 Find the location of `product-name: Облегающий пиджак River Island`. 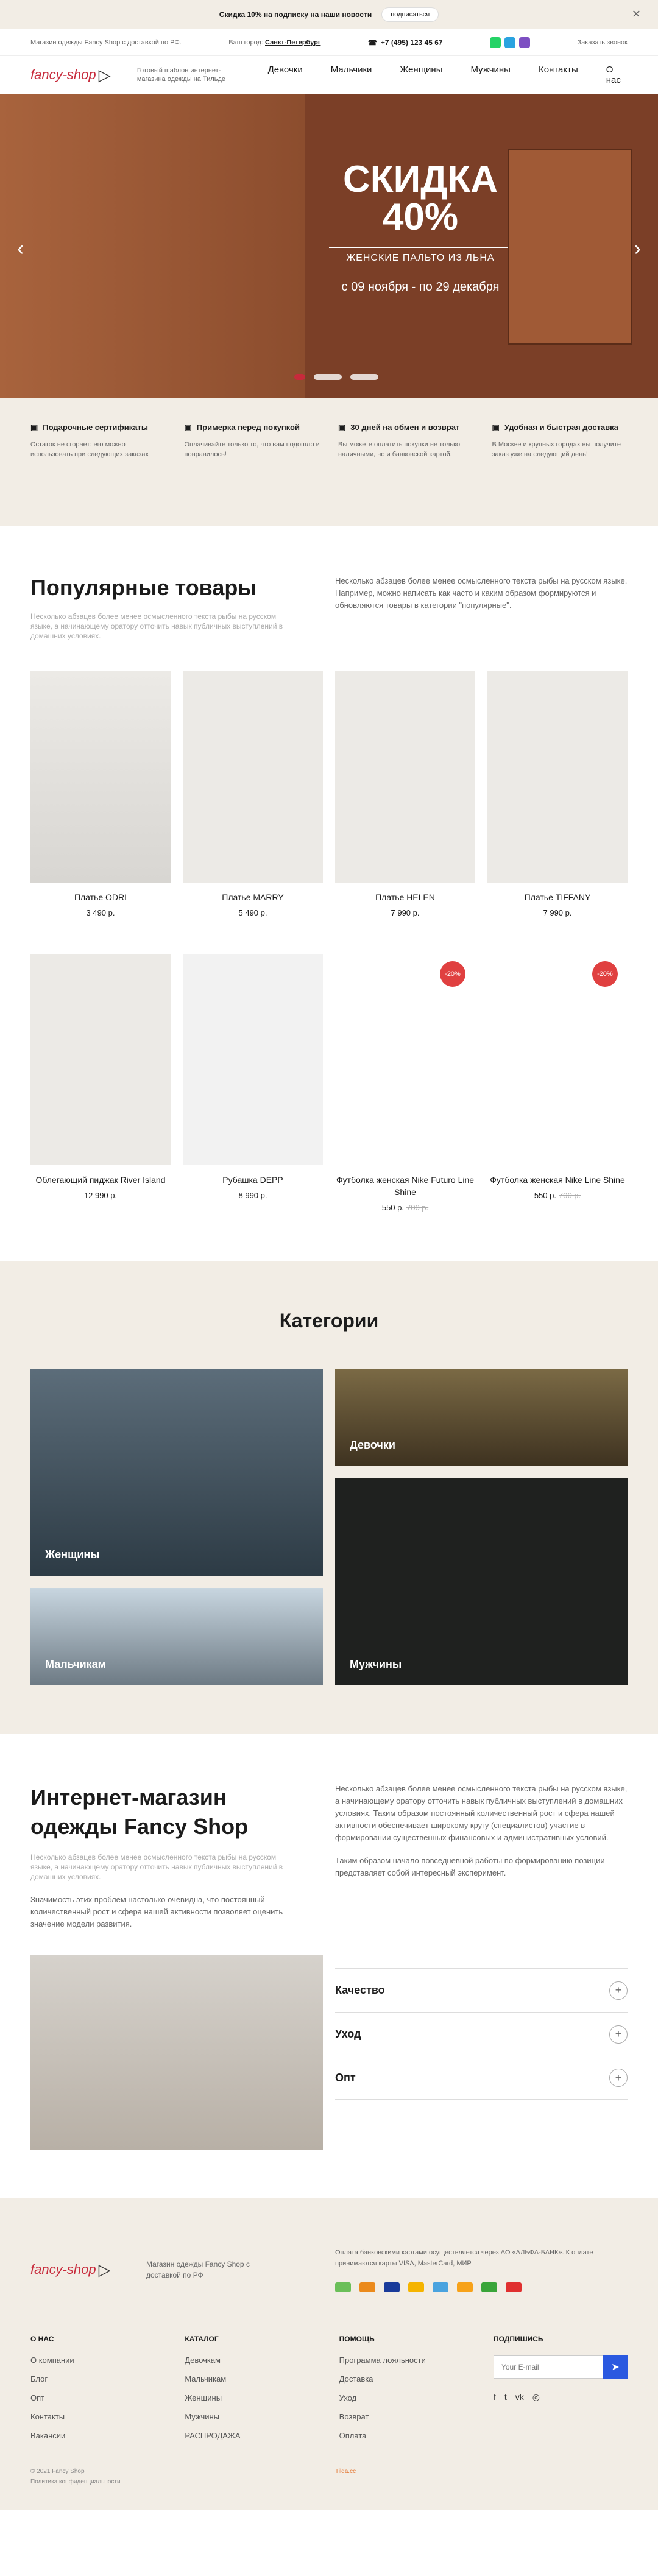

product-name: Облегающий пиджак River Island is located at coordinates (100, 1180).